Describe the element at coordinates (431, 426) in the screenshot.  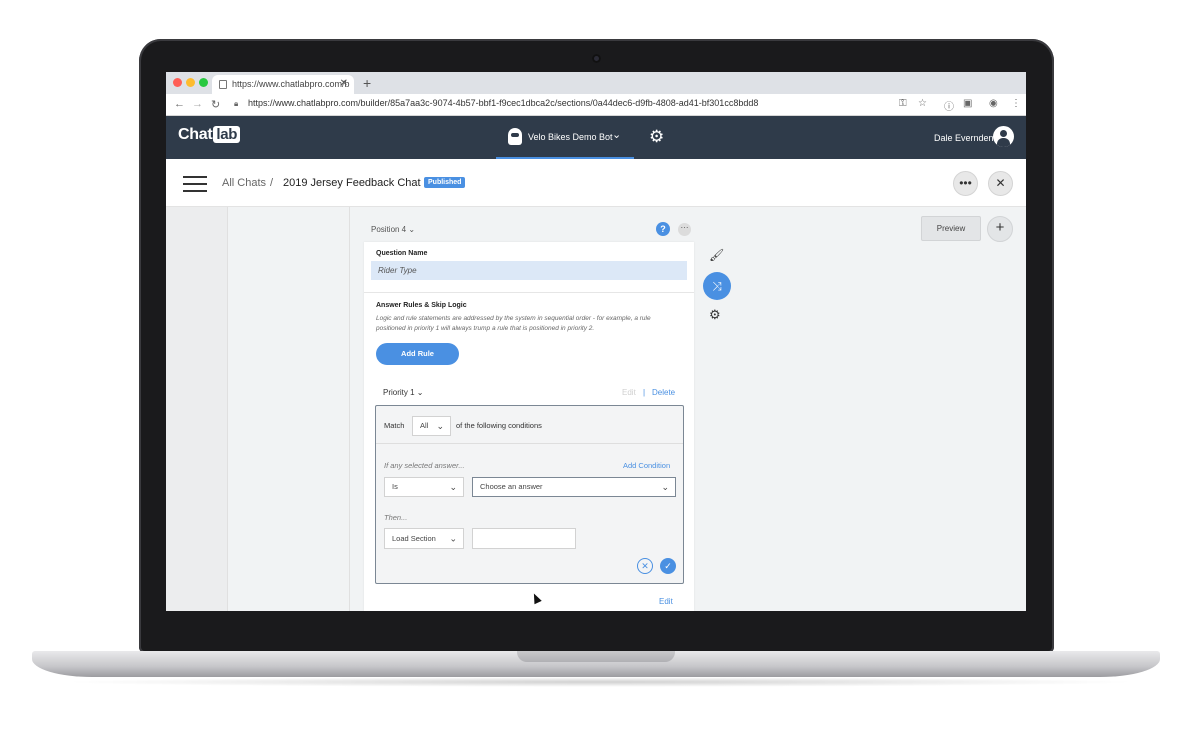
I see `match-select: All ⌄` at that location.